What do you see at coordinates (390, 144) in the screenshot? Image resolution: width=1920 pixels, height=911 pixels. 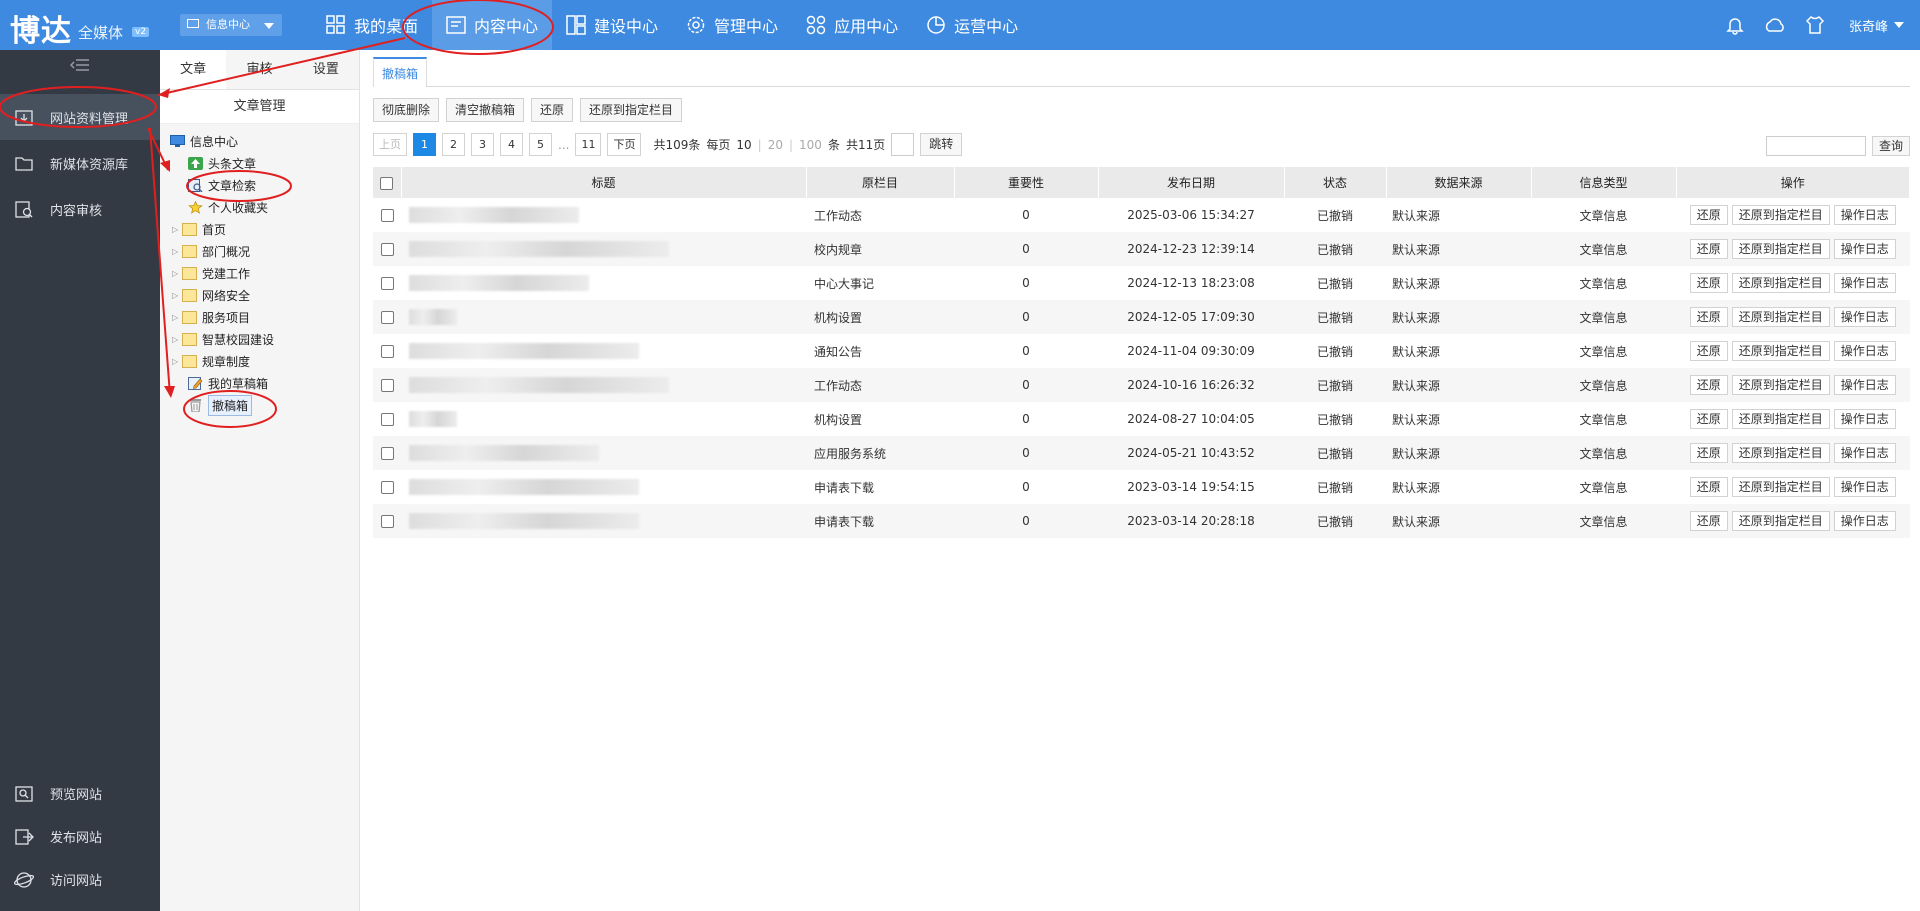 I see `prev-page-button: 上页` at bounding box center [390, 144].